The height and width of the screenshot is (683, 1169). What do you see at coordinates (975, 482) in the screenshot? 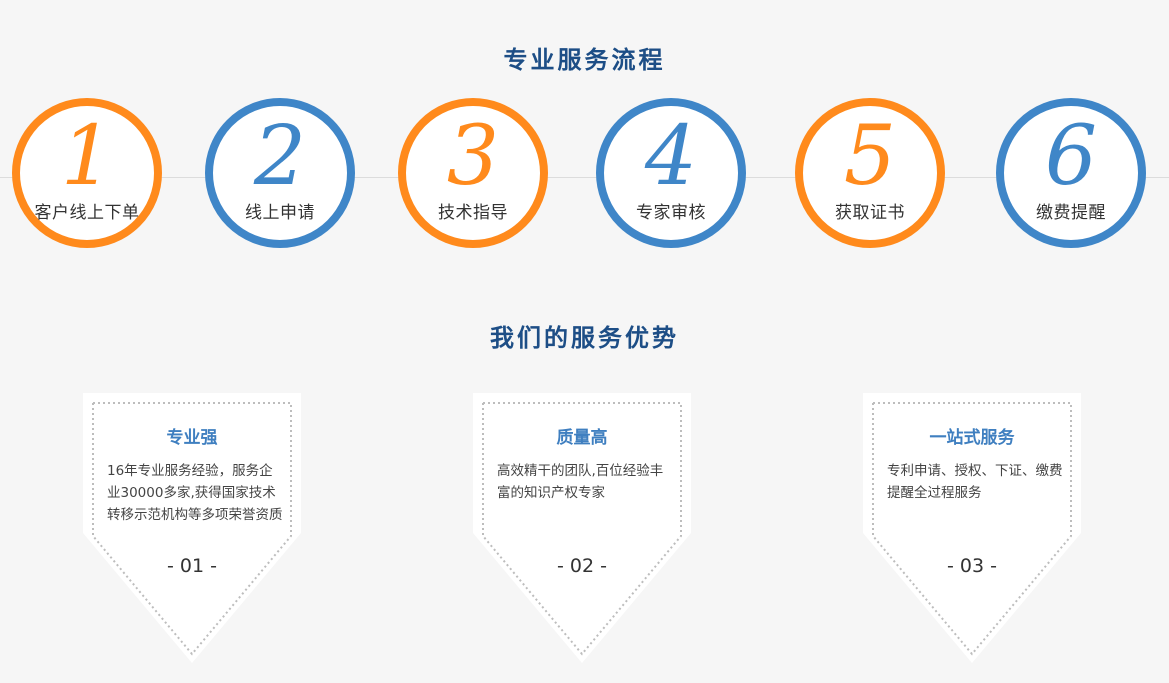
I see `card-description: 专利申请、授权、下证、缴费提醒全过程服务` at bounding box center [975, 482].